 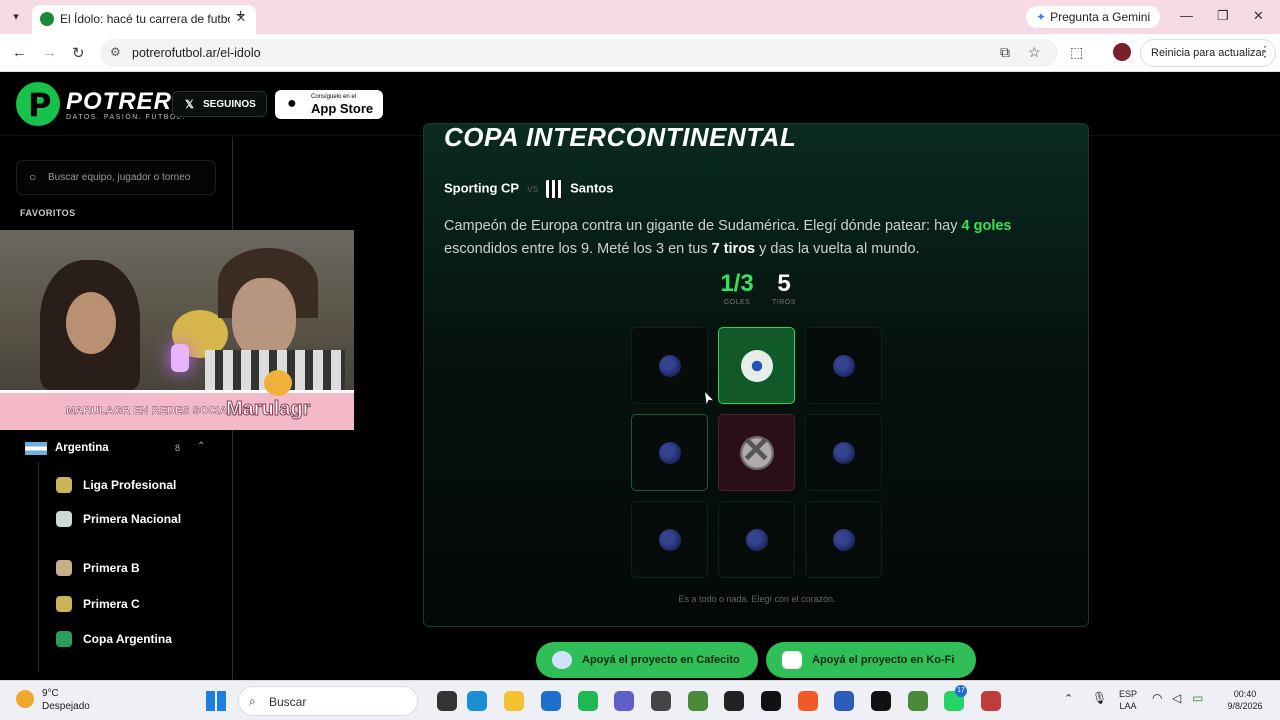 What do you see at coordinates (734, 701) in the screenshot?
I see `chrome-profile-icon` at bounding box center [734, 701].